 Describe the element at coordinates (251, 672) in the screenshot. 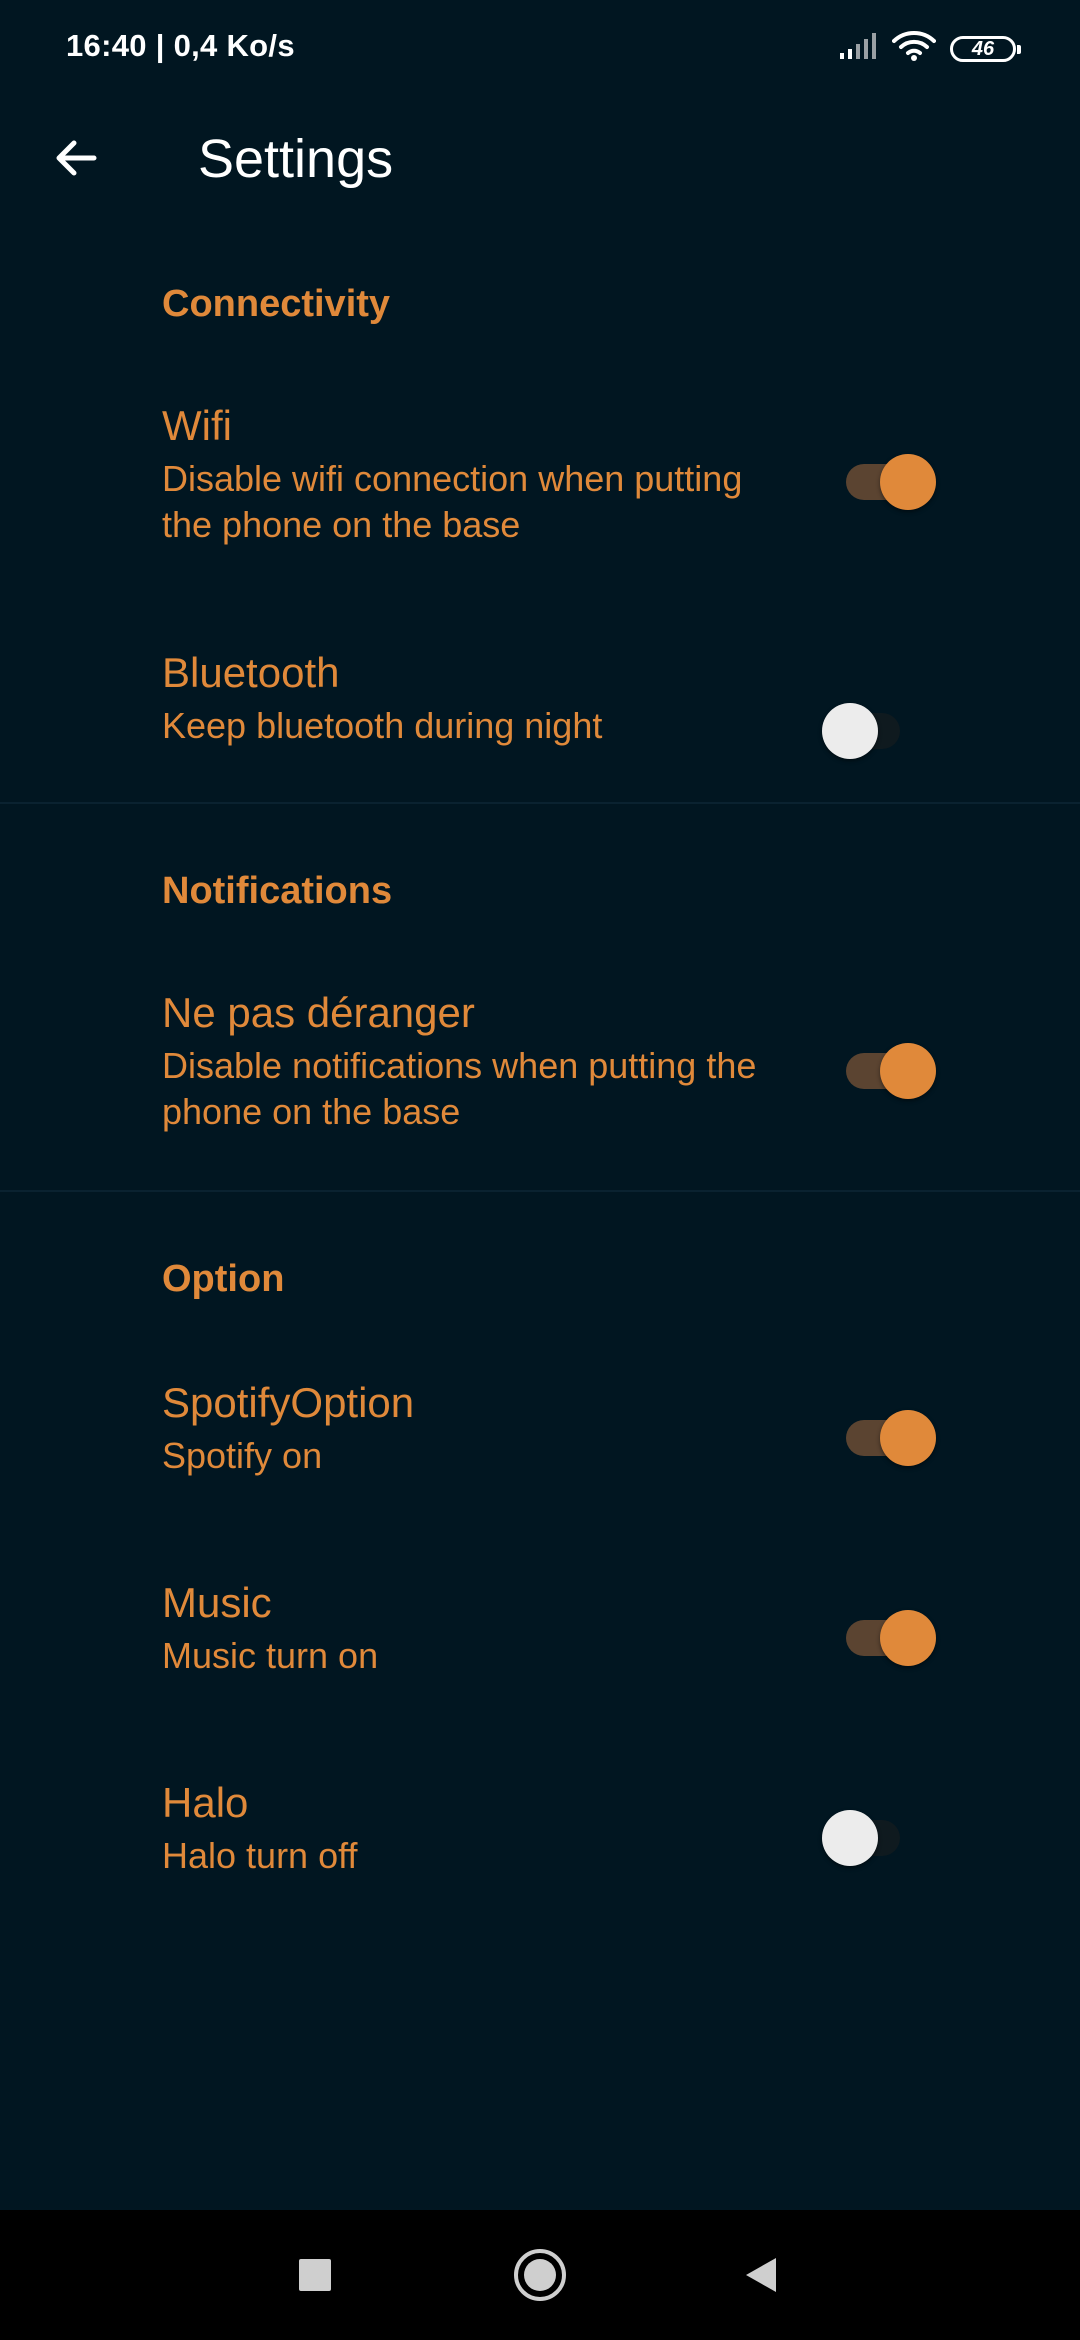

I see `pref-title-bluetooth: Bluetooth` at that location.